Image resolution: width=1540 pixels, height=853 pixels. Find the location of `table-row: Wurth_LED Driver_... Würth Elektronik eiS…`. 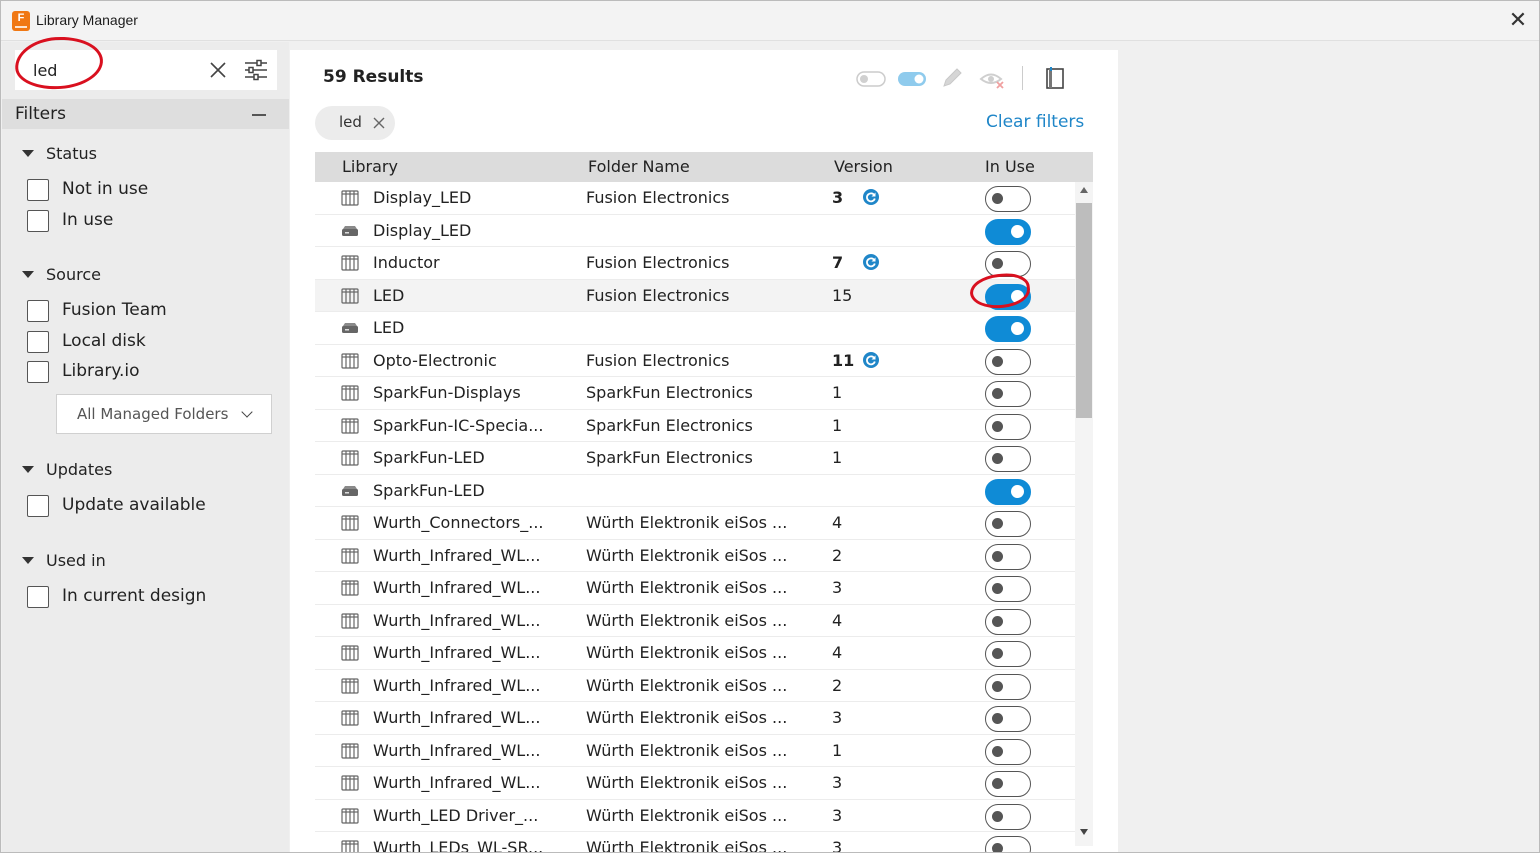

table-row: Wurth_LED Driver_... Würth Elektronik eiS… is located at coordinates (695, 816).